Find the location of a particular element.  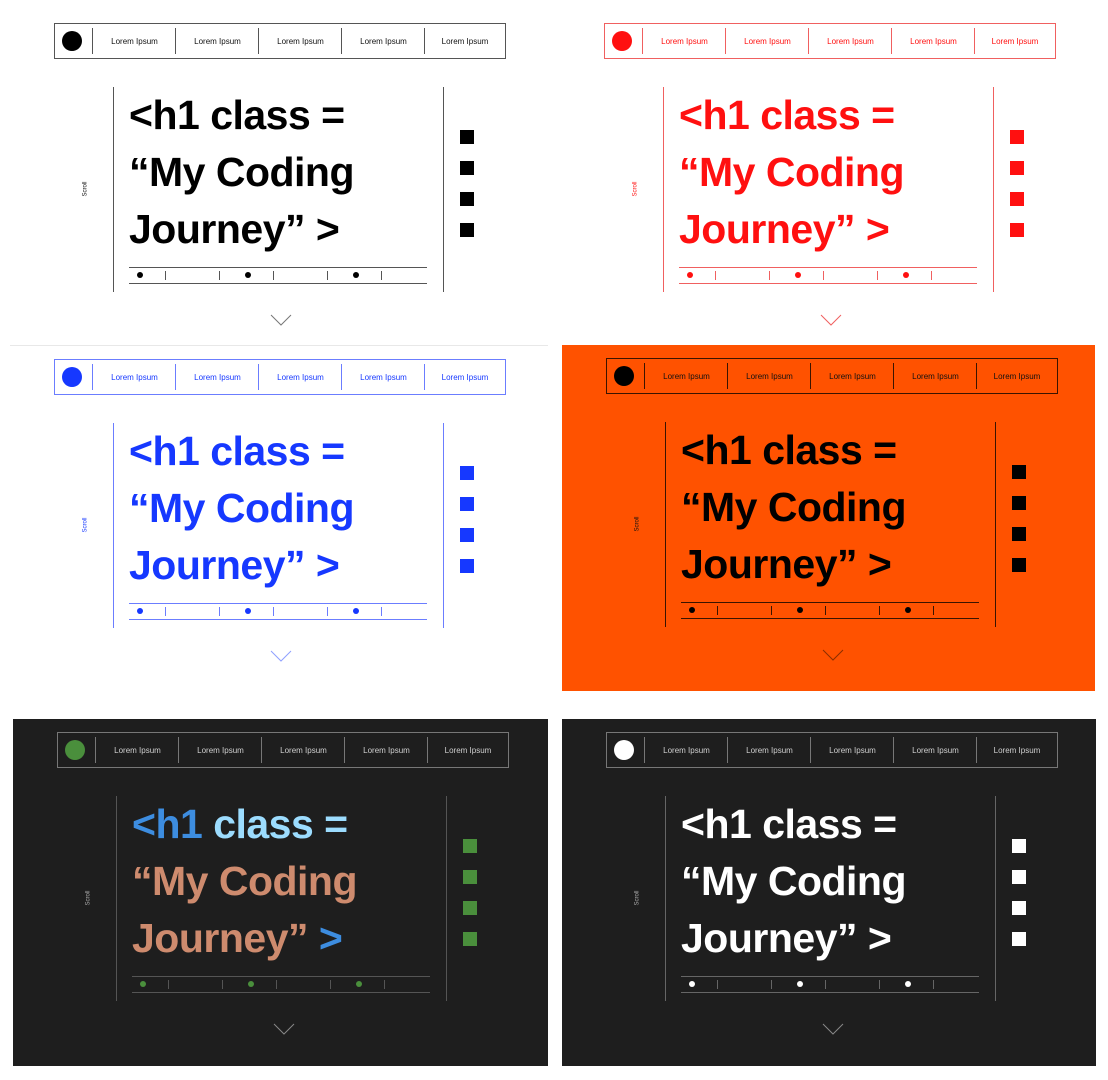

headline-attr: class = is located at coordinates (824, 824).